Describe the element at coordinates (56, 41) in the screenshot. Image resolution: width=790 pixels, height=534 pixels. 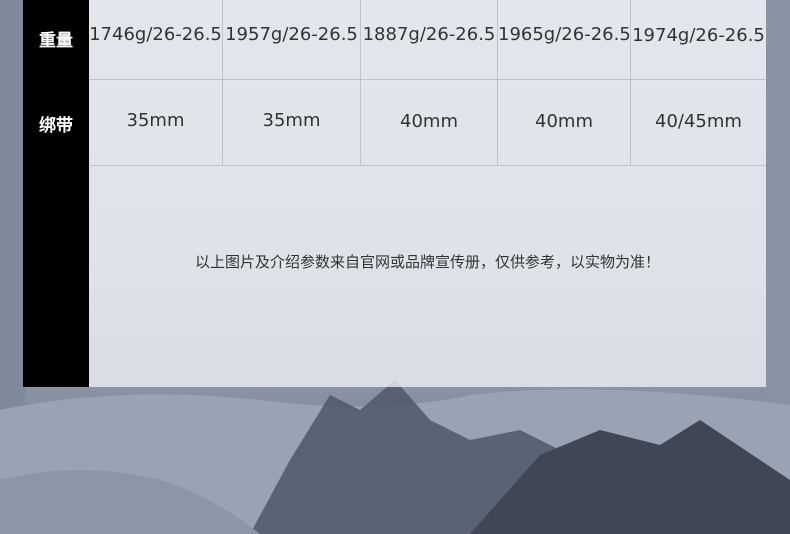
I see `row-label-weight: 重量` at that location.